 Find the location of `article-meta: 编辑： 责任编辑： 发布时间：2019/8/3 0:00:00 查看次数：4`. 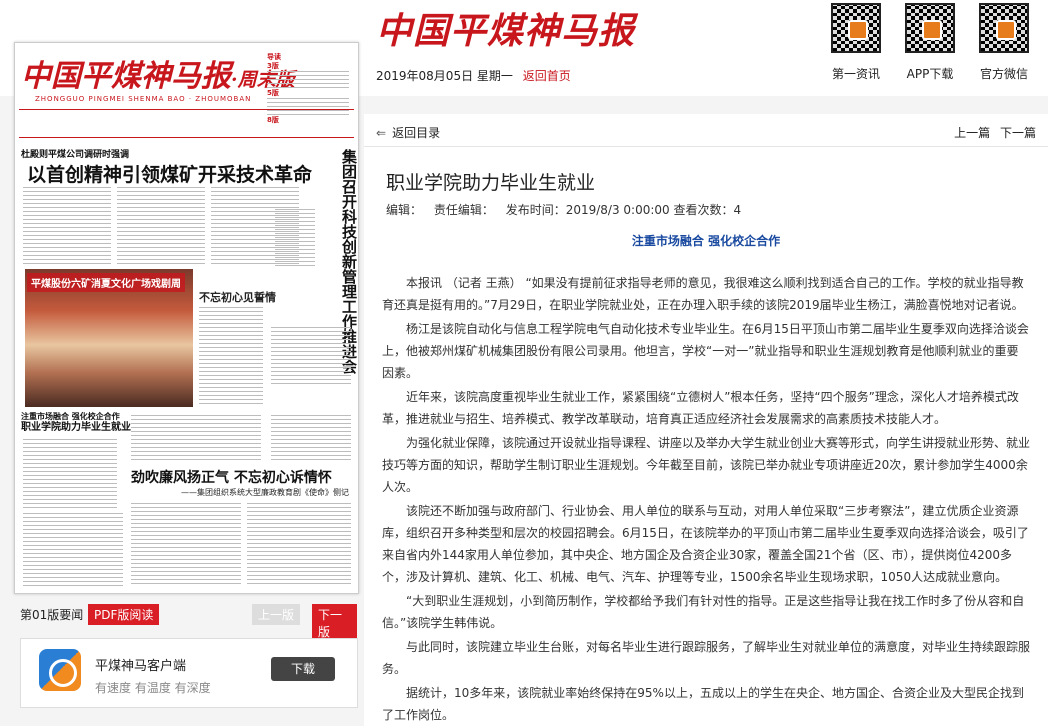

article-meta: 编辑： 责任编辑： 发布时间：2019/8/3 0:00:00 查看次数：4 is located at coordinates (567, 209).